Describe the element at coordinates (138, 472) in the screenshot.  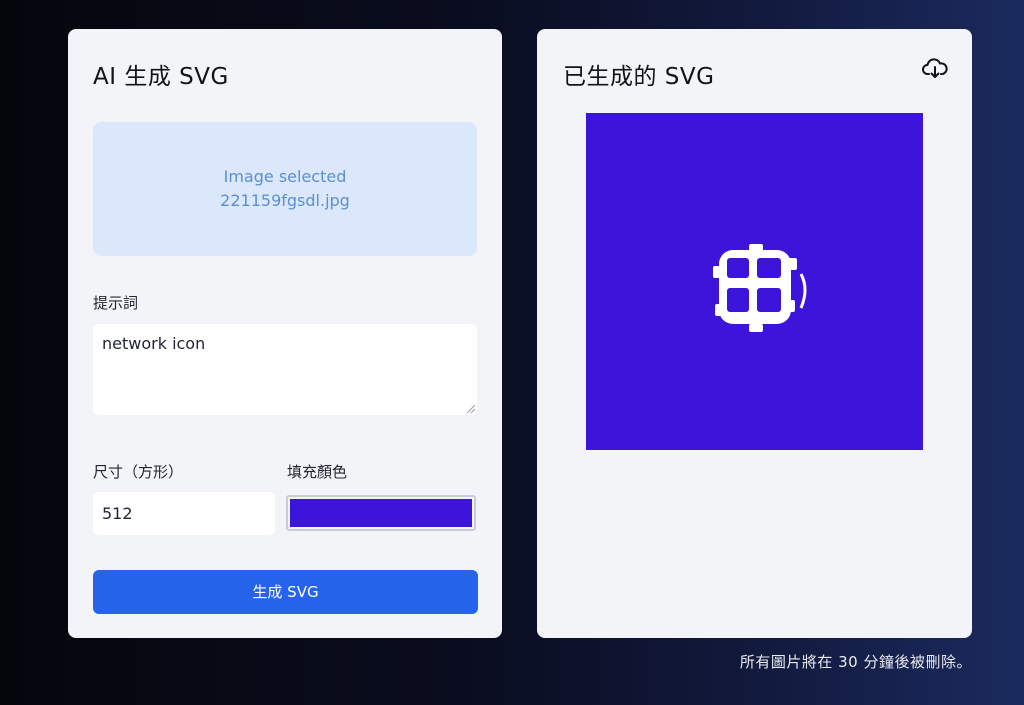
I see `size-label: 尺寸（方形）` at that location.